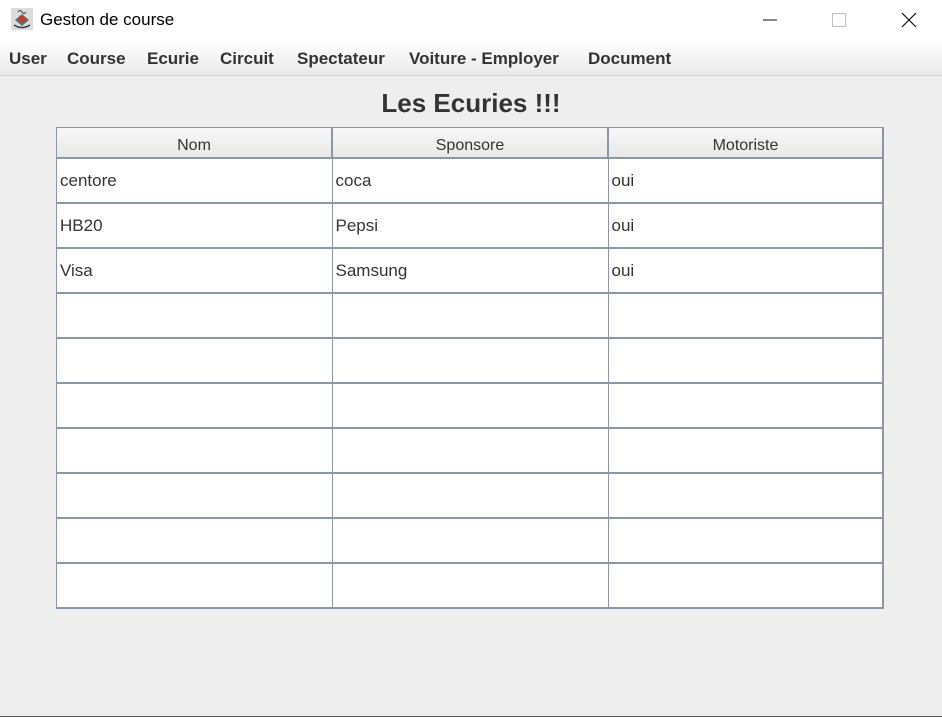 The image size is (942, 717). I want to click on menu-ecurie: Ecurie, so click(173, 59).